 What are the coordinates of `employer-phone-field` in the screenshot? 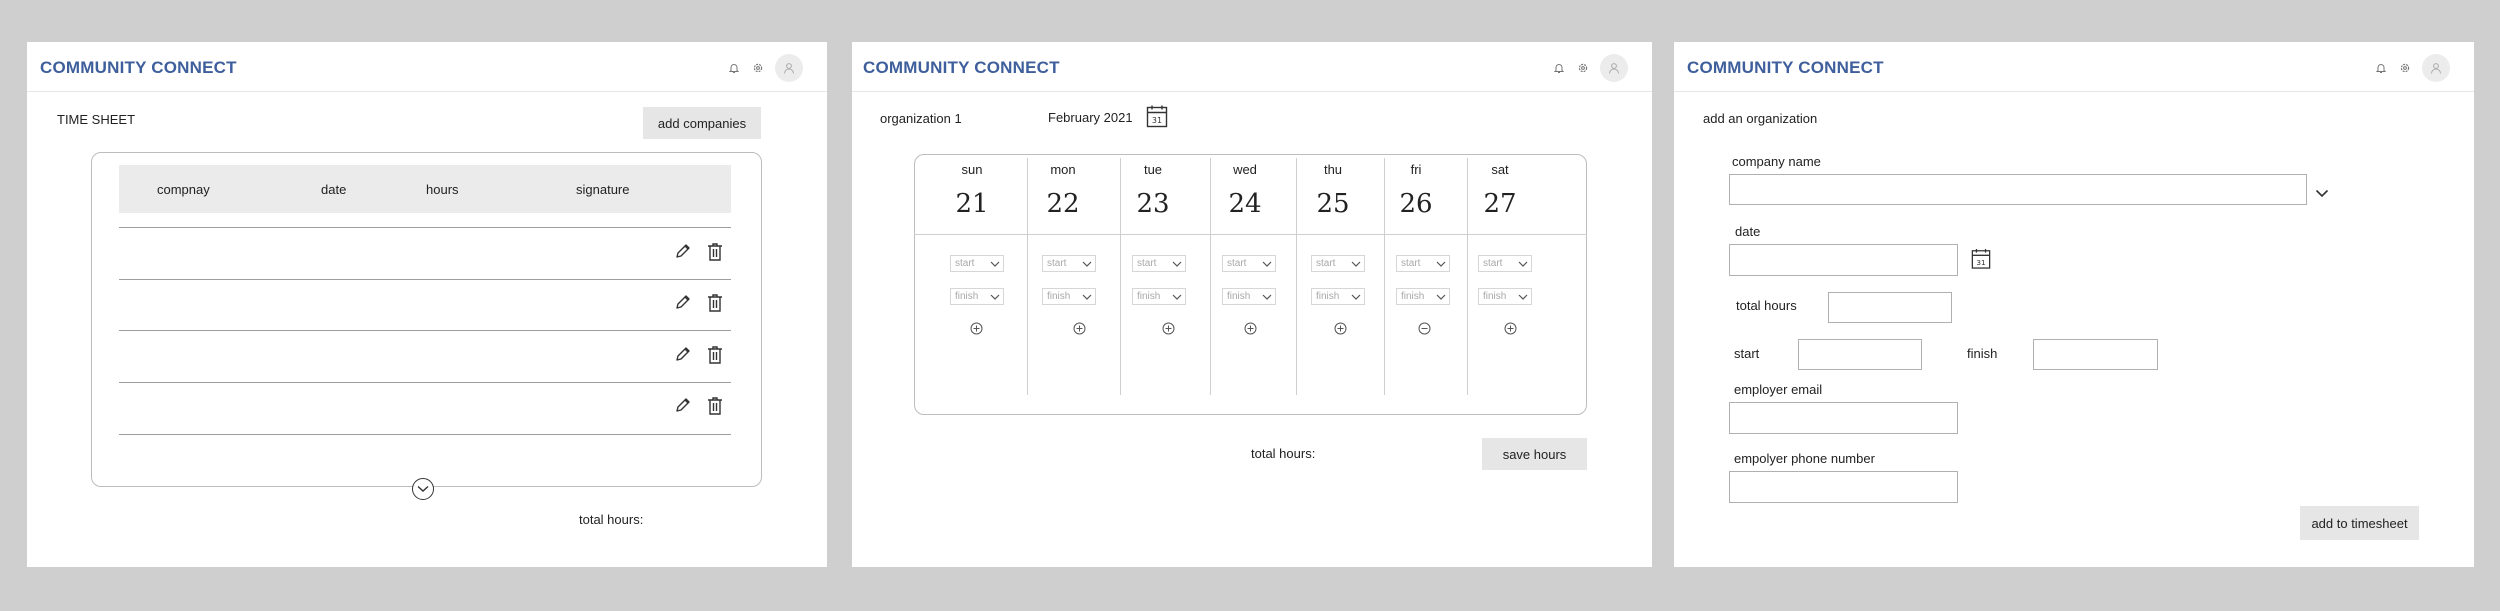 It's located at (1843, 487).